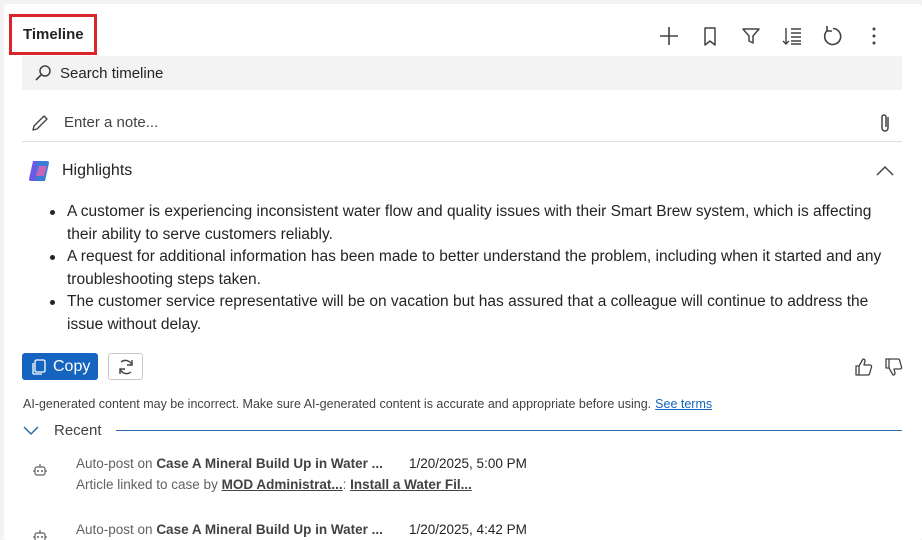 Image resolution: width=922 pixels, height=540 pixels. What do you see at coordinates (72, 366) in the screenshot?
I see `copy-label: Copy` at bounding box center [72, 366].